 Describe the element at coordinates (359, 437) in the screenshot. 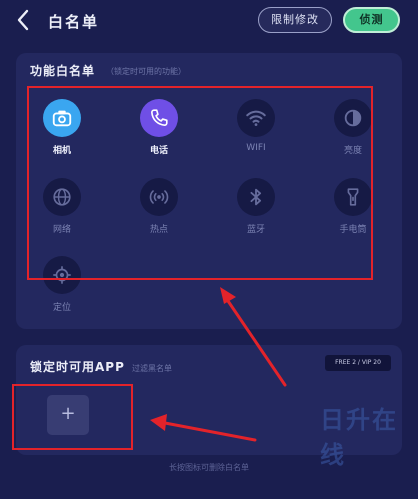

I see `watermark: 日升在线` at that location.